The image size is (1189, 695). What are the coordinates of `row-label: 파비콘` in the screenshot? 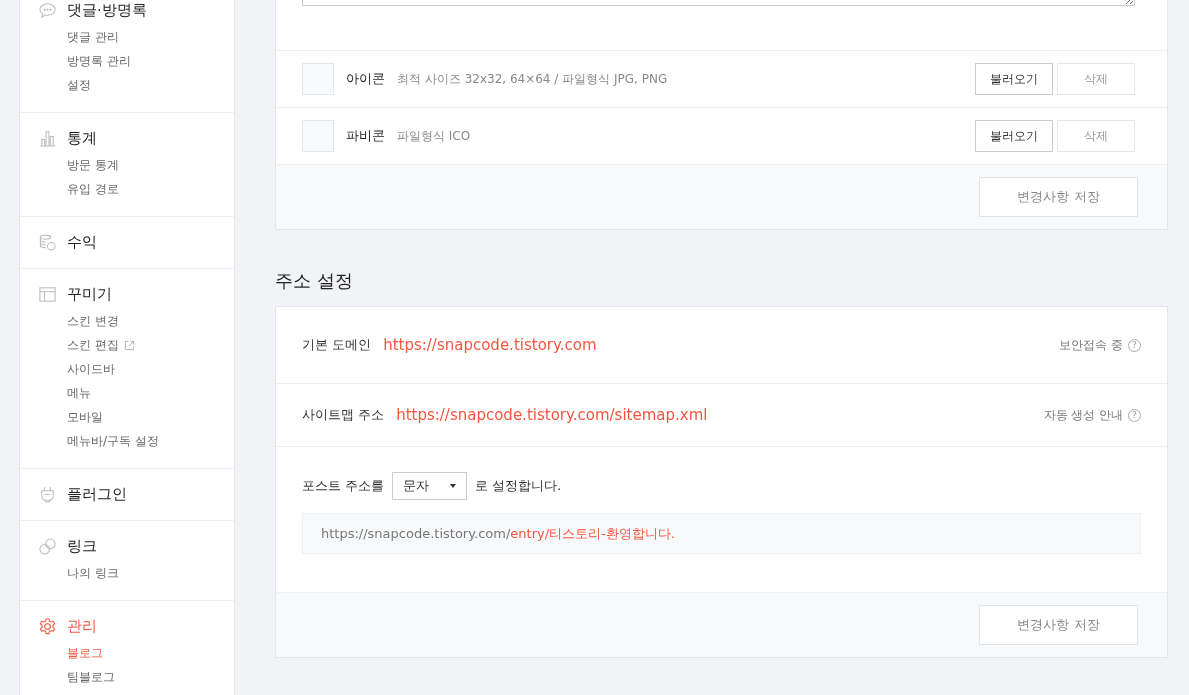 It's located at (365, 136).